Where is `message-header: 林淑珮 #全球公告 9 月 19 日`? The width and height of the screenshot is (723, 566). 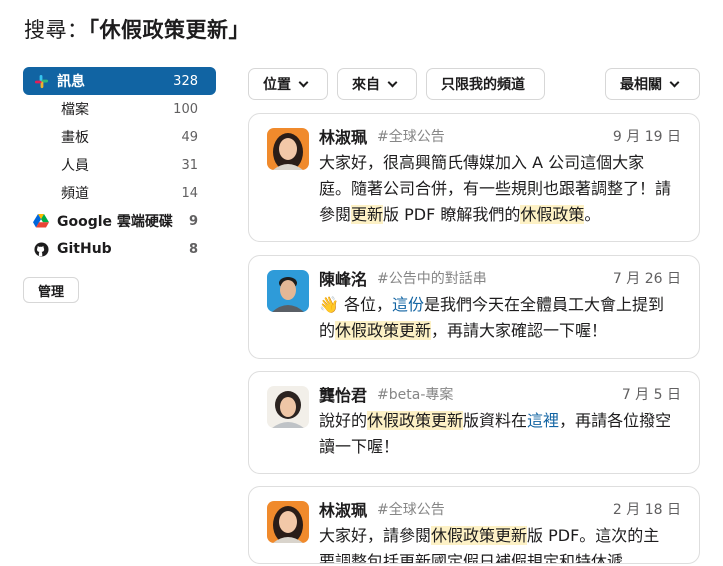
message-header: 林淑珮 #全球公告 9 月 19 日 is located at coordinates (500, 136).